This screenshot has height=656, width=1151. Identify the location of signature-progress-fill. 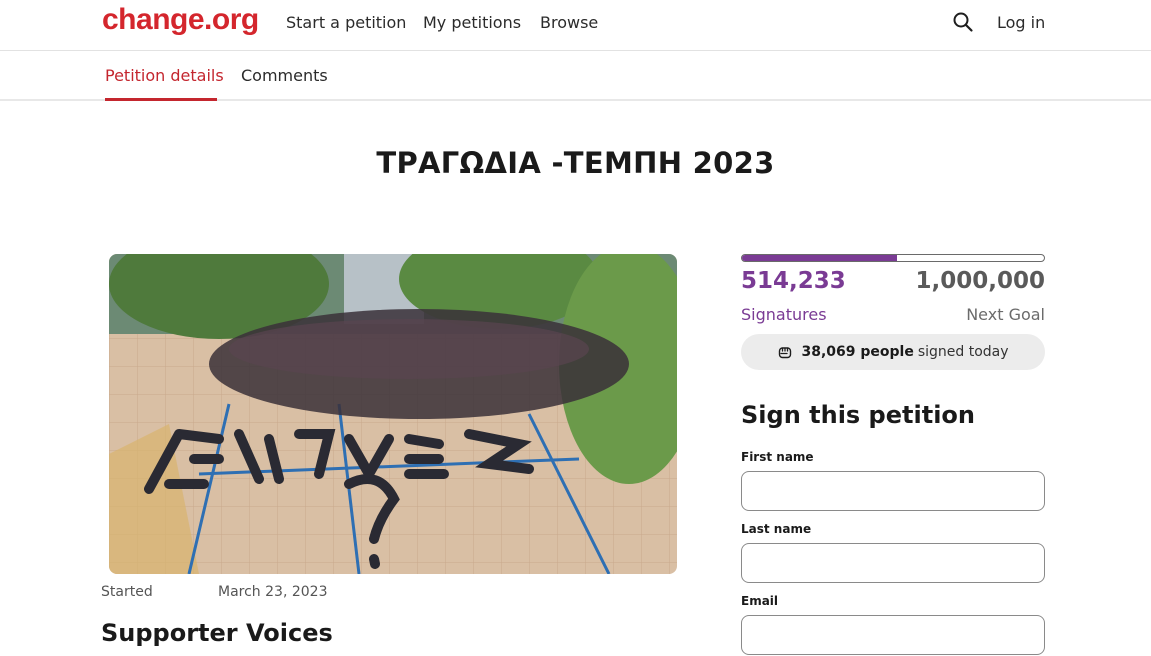
(820, 258).